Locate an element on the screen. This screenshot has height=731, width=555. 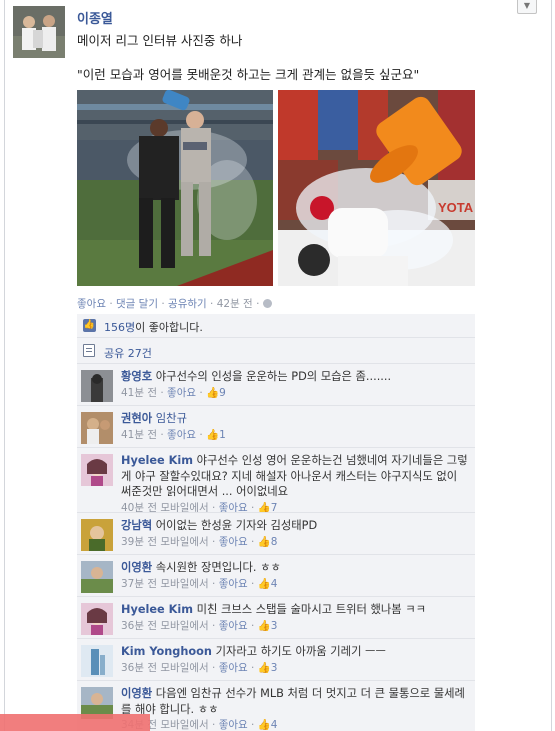
comment-like-count: 8 is located at coordinates (274, 542).